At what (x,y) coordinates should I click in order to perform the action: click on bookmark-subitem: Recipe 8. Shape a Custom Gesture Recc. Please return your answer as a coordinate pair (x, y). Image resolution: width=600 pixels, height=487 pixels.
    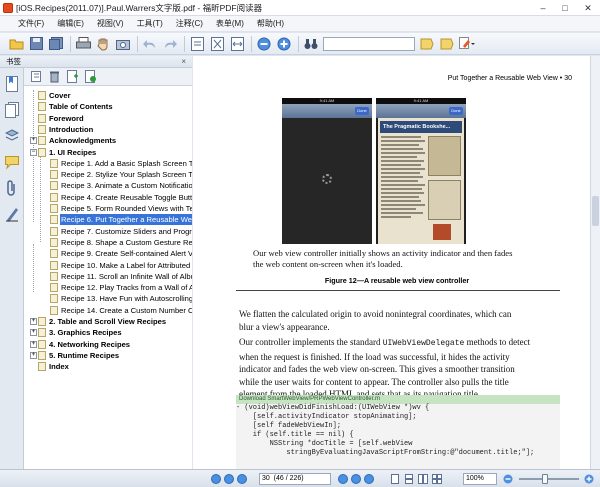
    Looking at the image, I should click on (108, 242).